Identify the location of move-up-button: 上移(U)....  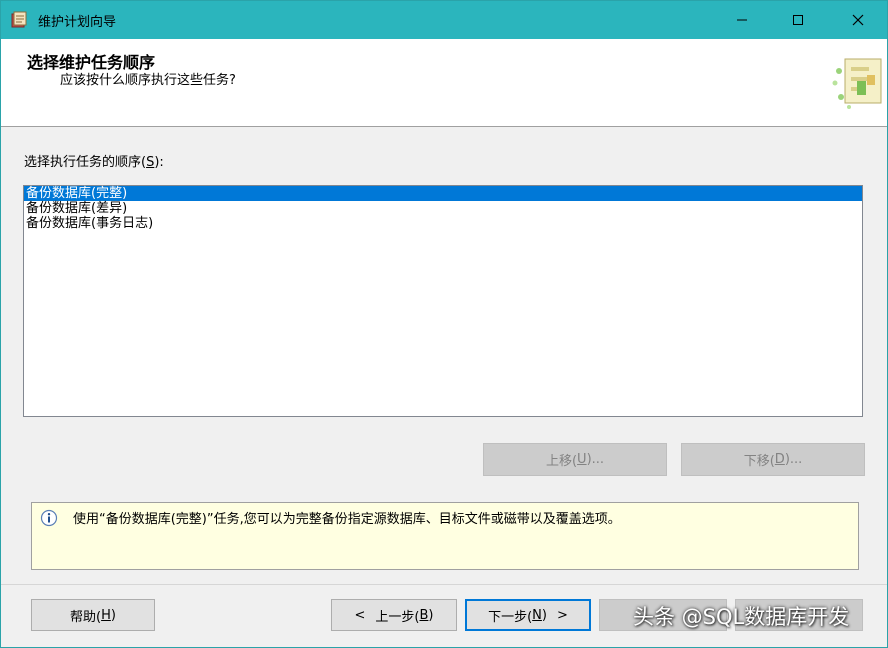
(575, 459).